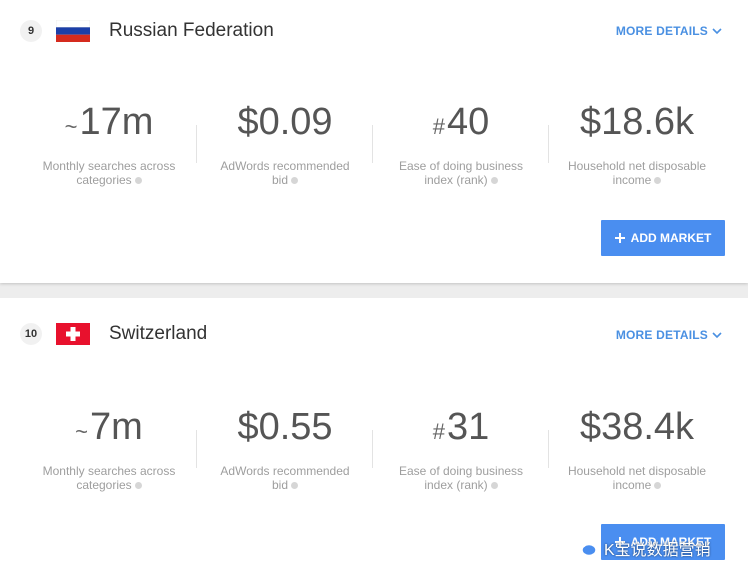  What do you see at coordinates (158, 333) in the screenshot?
I see `country-name: Switzerland` at bounding box center [158, 333].